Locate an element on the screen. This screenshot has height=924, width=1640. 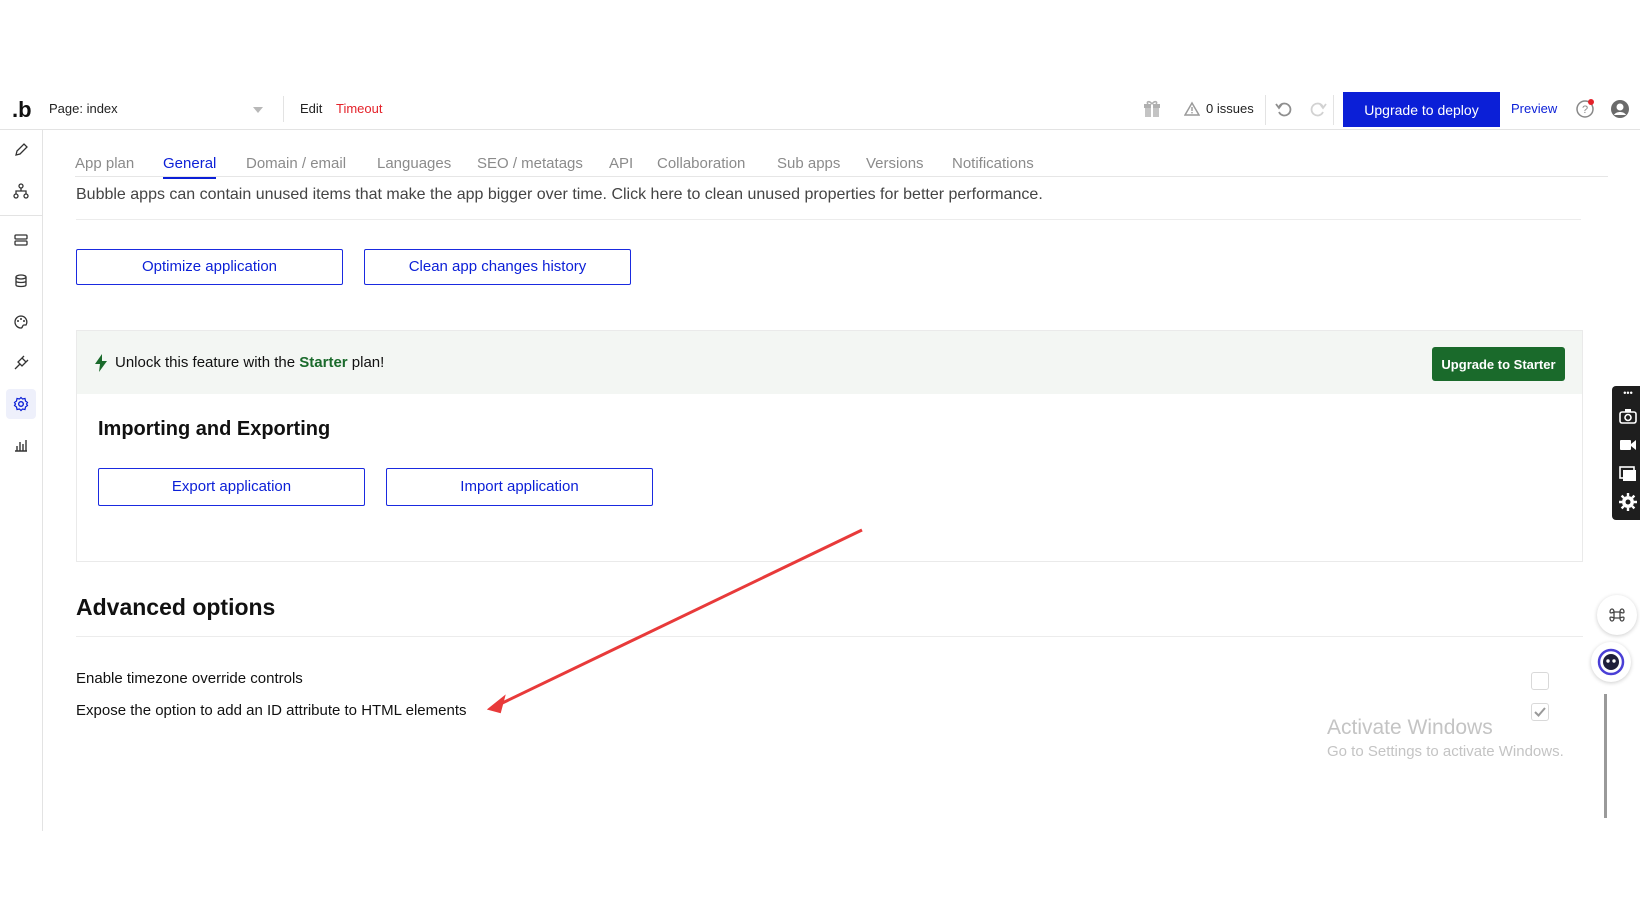
clean-app-changes-history-button: Clean app changes history is located at coordinates (497, 267).